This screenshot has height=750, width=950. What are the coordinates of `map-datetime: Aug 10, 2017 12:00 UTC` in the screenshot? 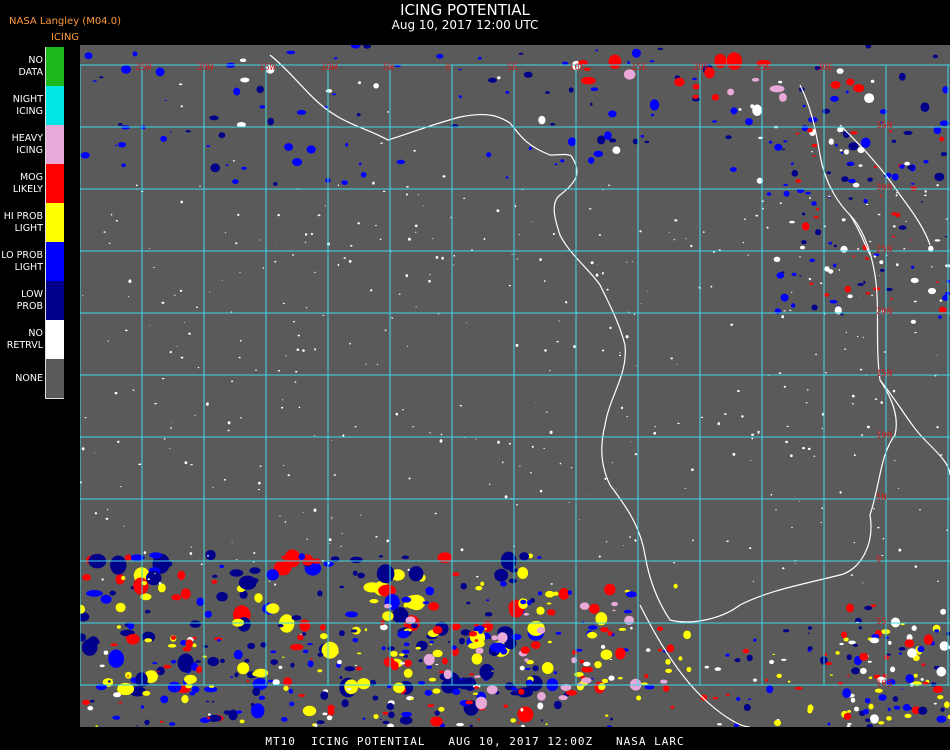 It's located at (465, 25).